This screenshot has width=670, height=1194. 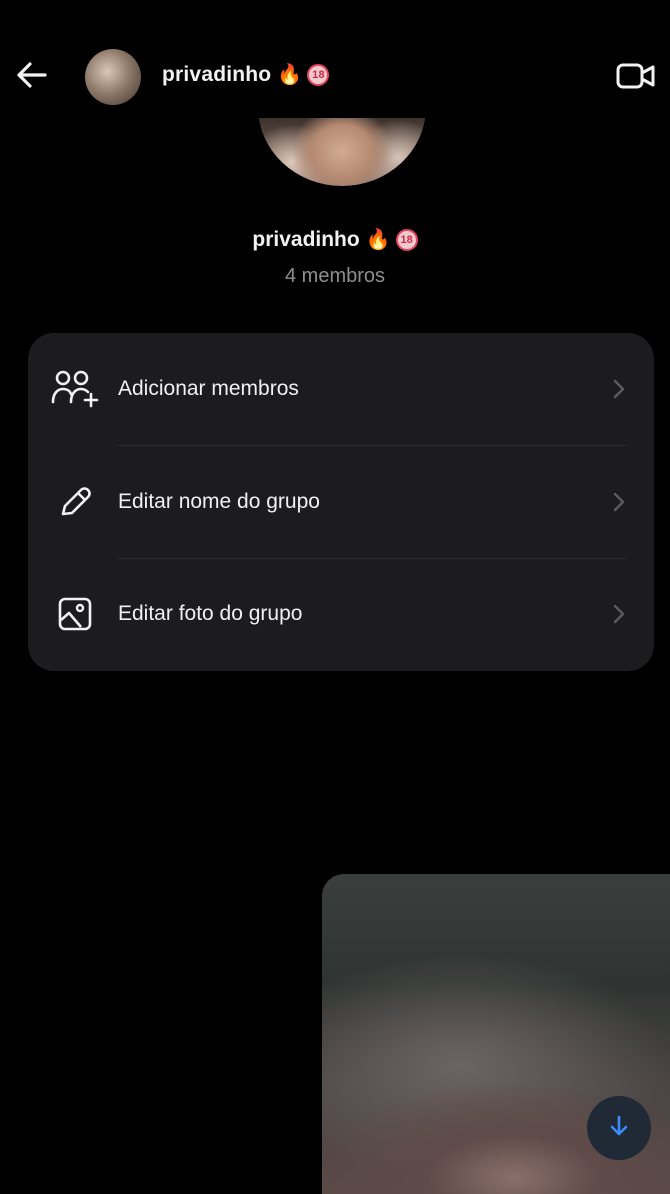 I want to click on header-title: privadinho, so click(x=217, y=74).